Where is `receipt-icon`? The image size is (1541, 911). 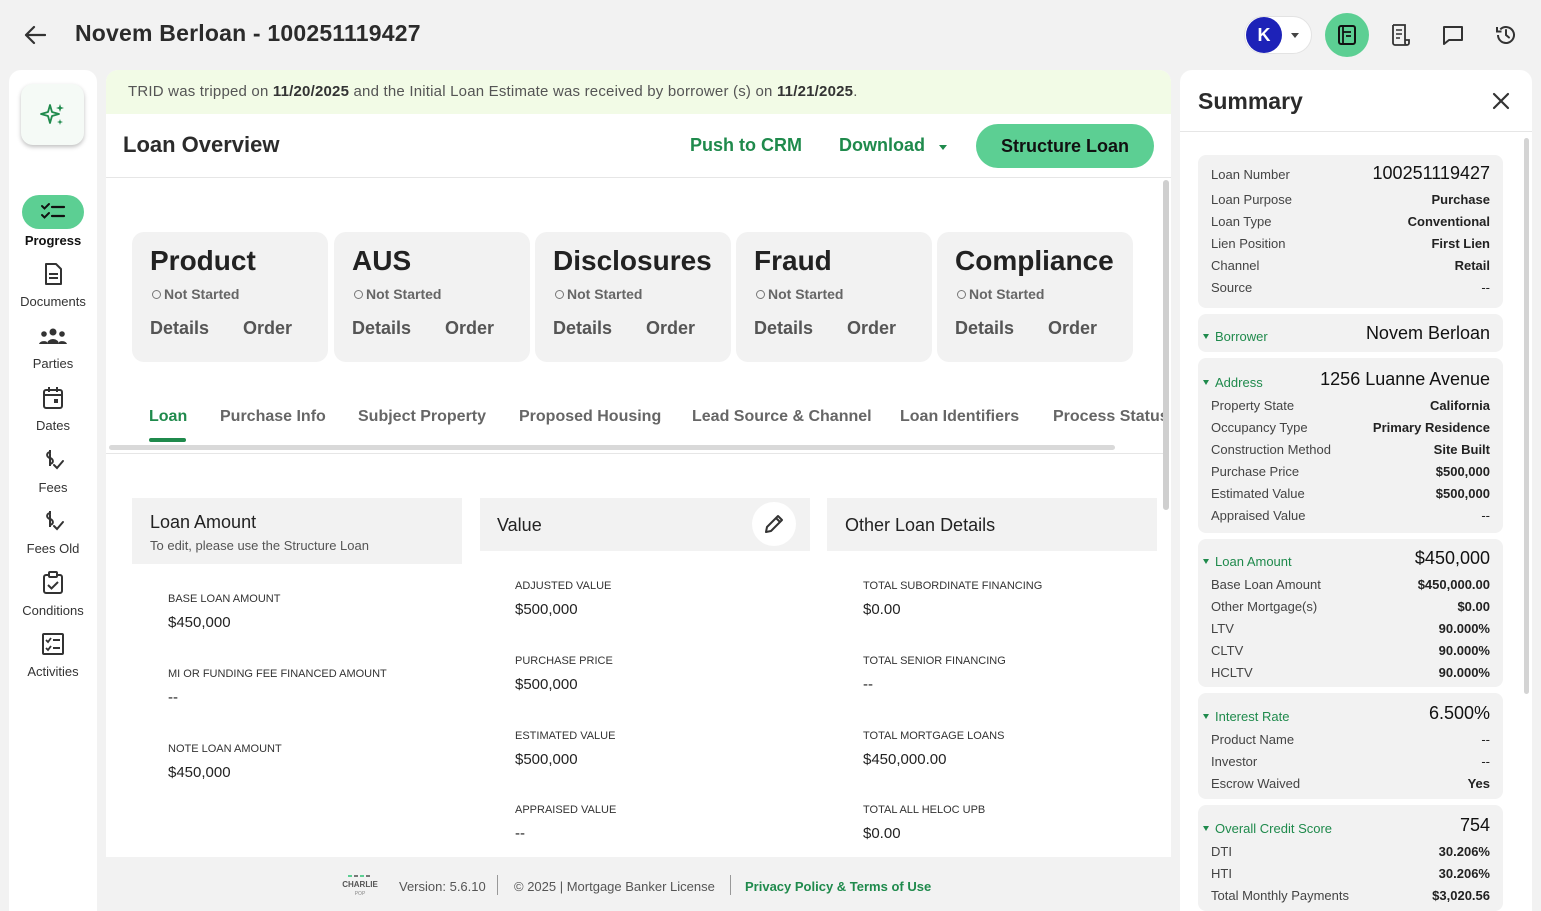
receipt-icon is located at coordinates (1400, 35).